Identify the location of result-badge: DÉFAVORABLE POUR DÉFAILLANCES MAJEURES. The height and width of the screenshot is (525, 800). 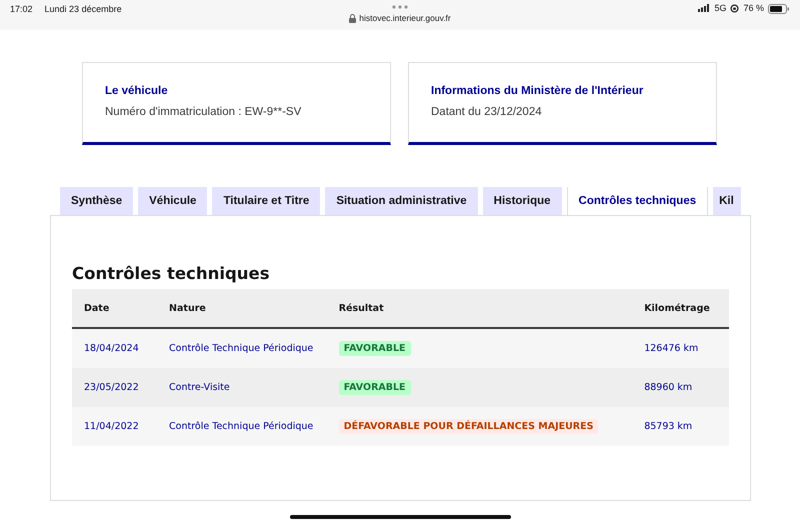
(468, 426).